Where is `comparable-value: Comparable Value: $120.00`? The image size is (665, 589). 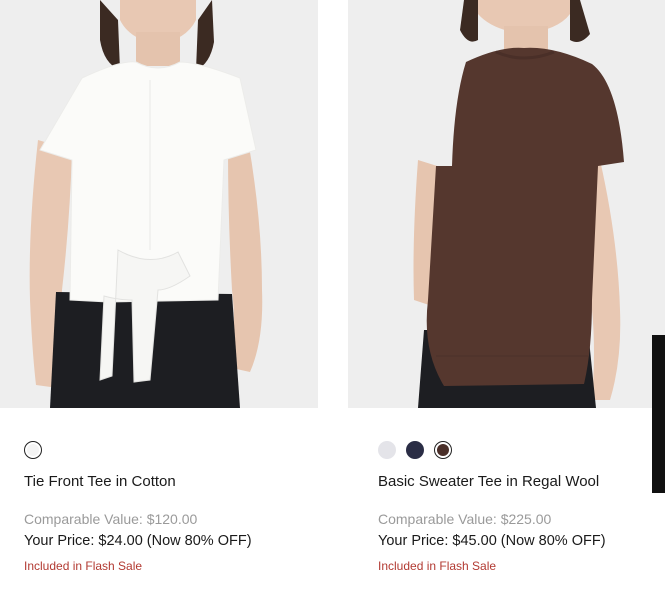
comparable-value: Comparable Value: $120.00 is located at coordinates (111, 519).